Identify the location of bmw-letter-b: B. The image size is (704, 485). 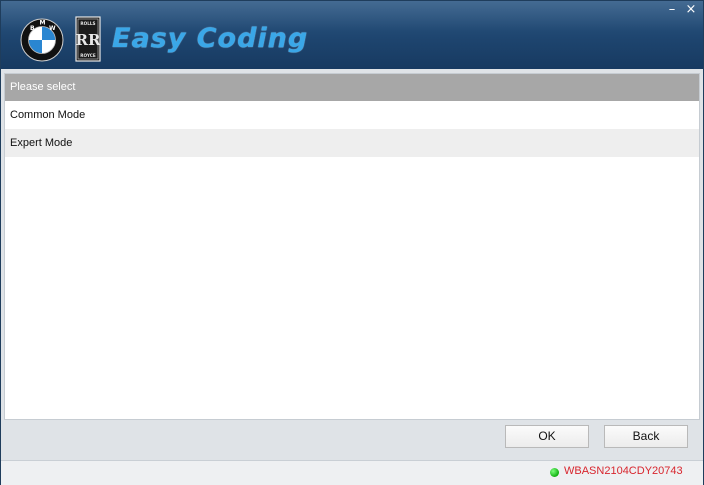
(32, 28).